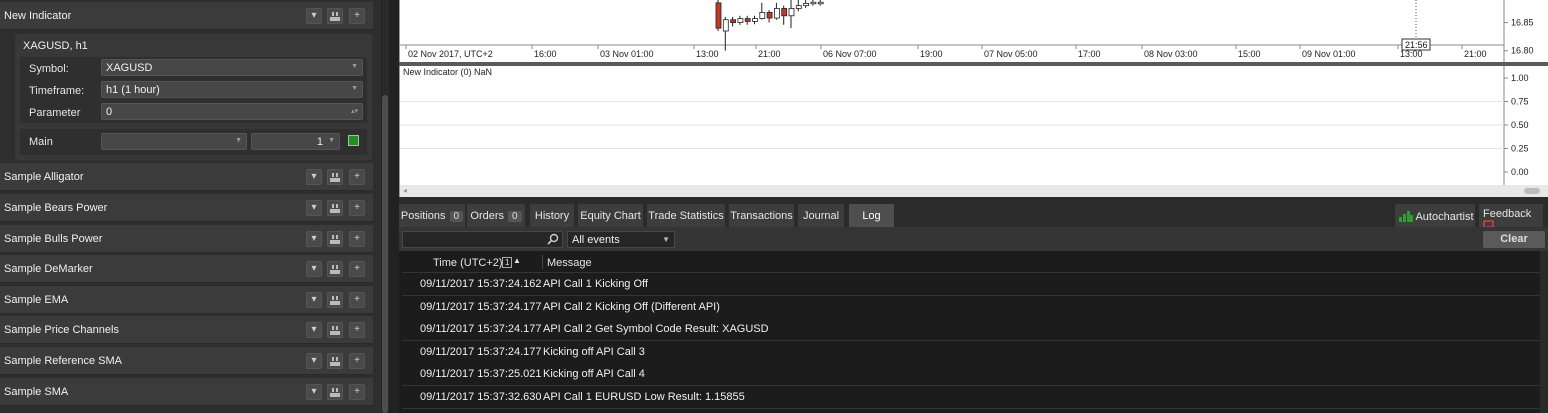 Image resolution: width=1548 pixels, height=413 pixels. I want to click on timeframe-select: h1 (1 hour) ▼, so click(232, 89).